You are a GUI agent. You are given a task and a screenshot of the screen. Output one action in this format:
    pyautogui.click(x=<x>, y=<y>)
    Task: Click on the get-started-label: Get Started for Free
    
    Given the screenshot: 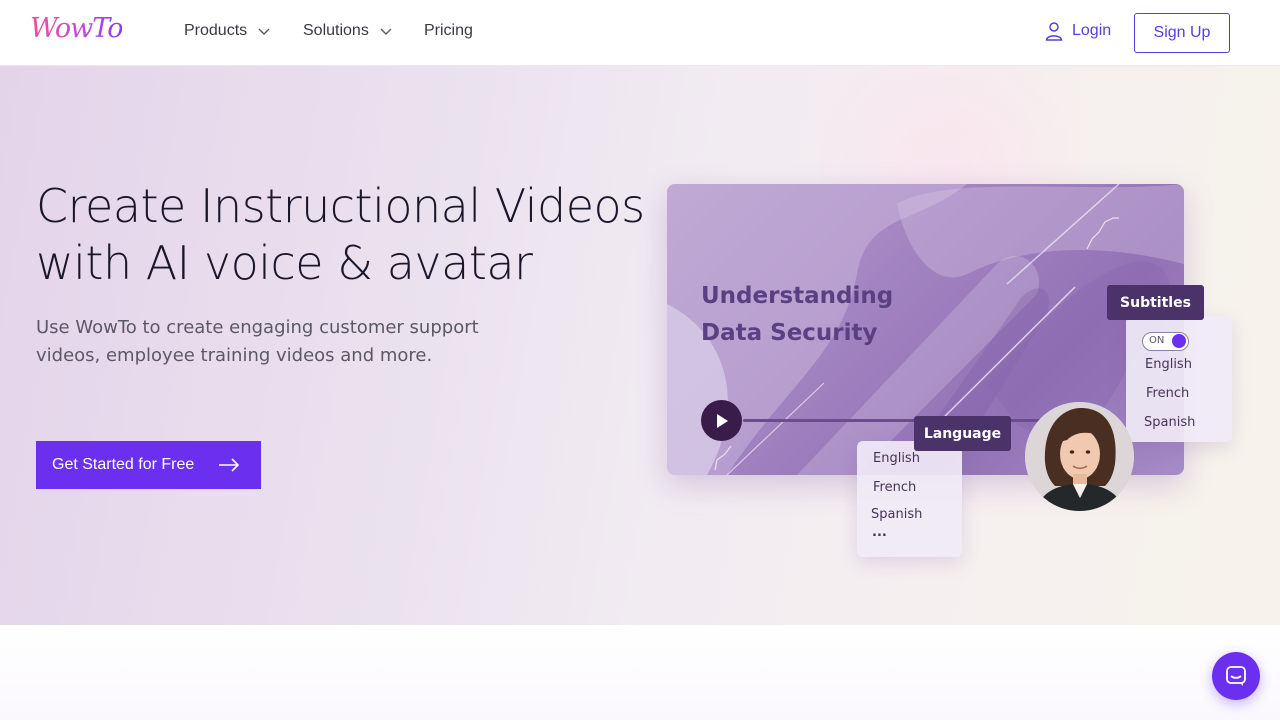 What is the action you would take?
    pyautogui.click(x=123, y=464)
    